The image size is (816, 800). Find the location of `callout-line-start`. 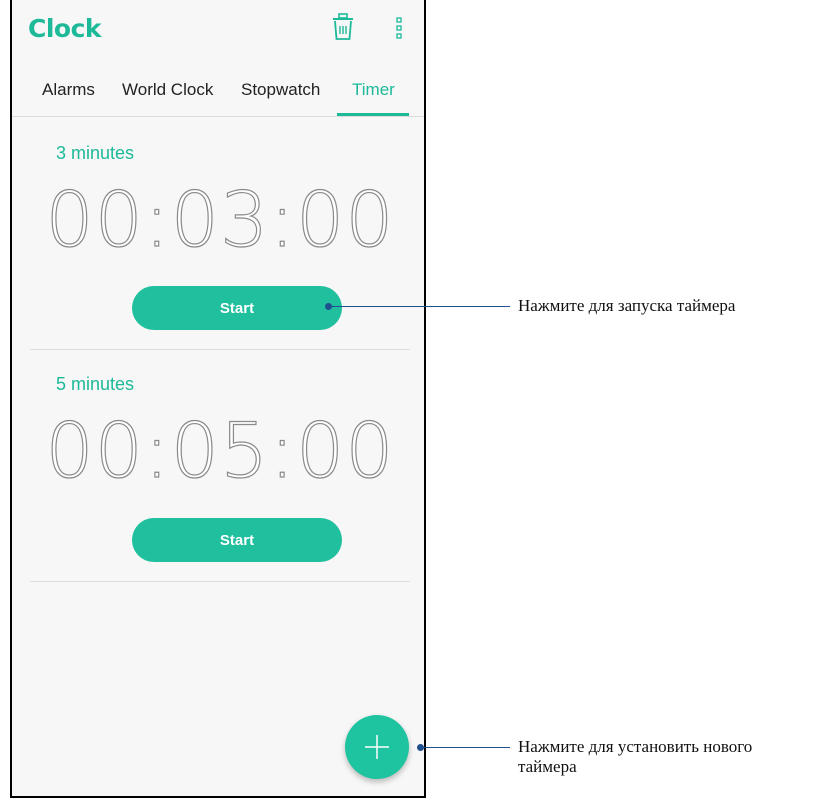

callout-line-start is located at coordinates (420, 306).